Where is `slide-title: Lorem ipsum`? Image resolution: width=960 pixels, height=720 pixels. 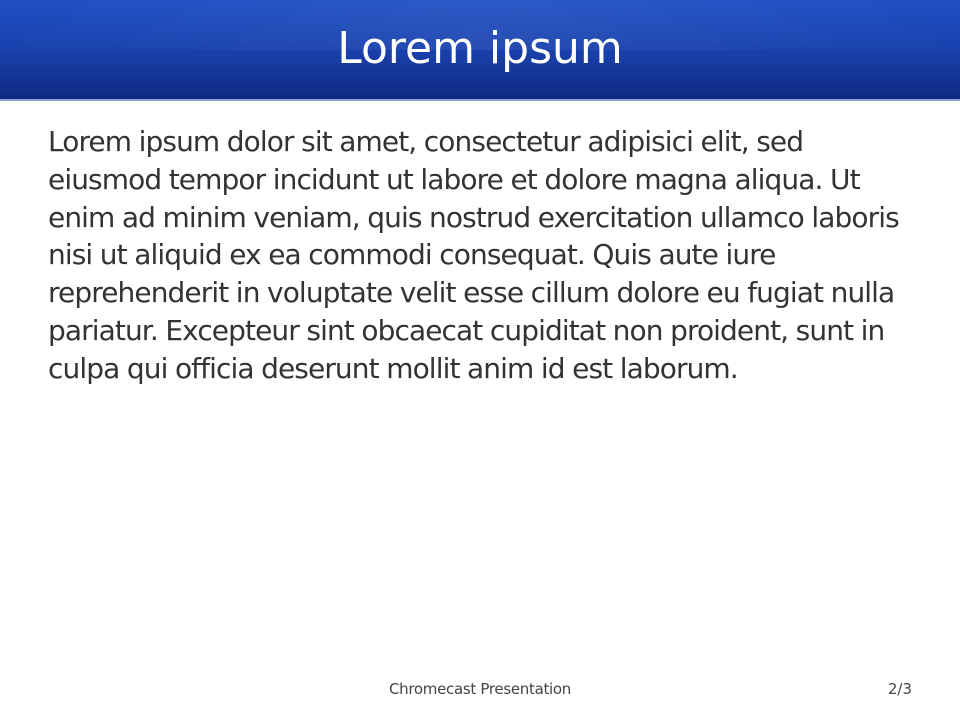
slide-title: Lorem ipsum is located at coordinates (480, 48).